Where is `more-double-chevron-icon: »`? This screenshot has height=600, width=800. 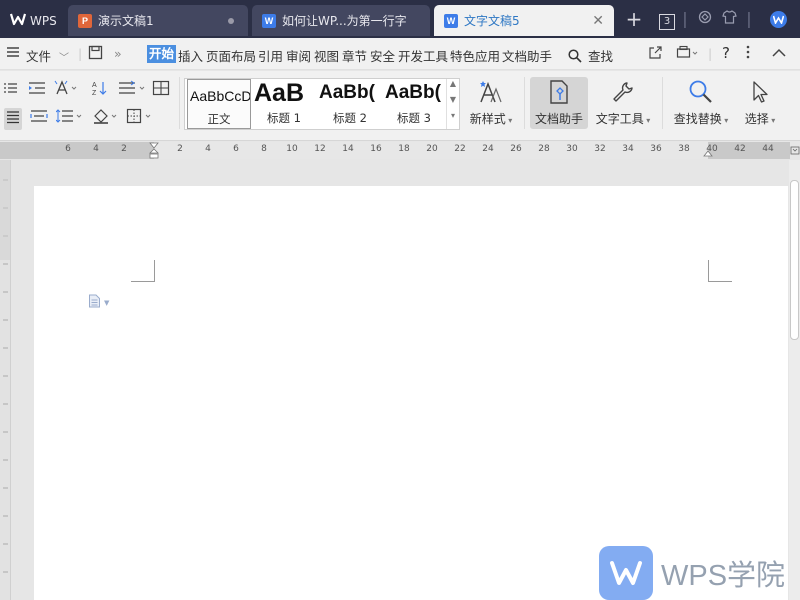 more-double-chevron-icon: » is located at coordinates (118, 53).